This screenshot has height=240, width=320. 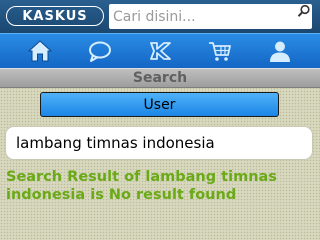 I want to click on nav-chat, so click(x=100, y=51).